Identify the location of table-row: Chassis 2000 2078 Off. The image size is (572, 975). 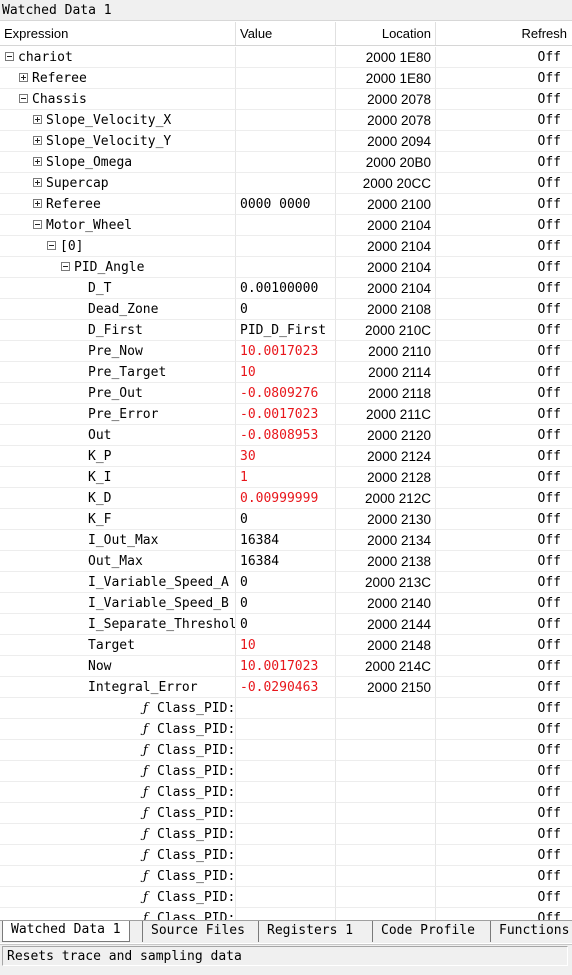
(286, 99).